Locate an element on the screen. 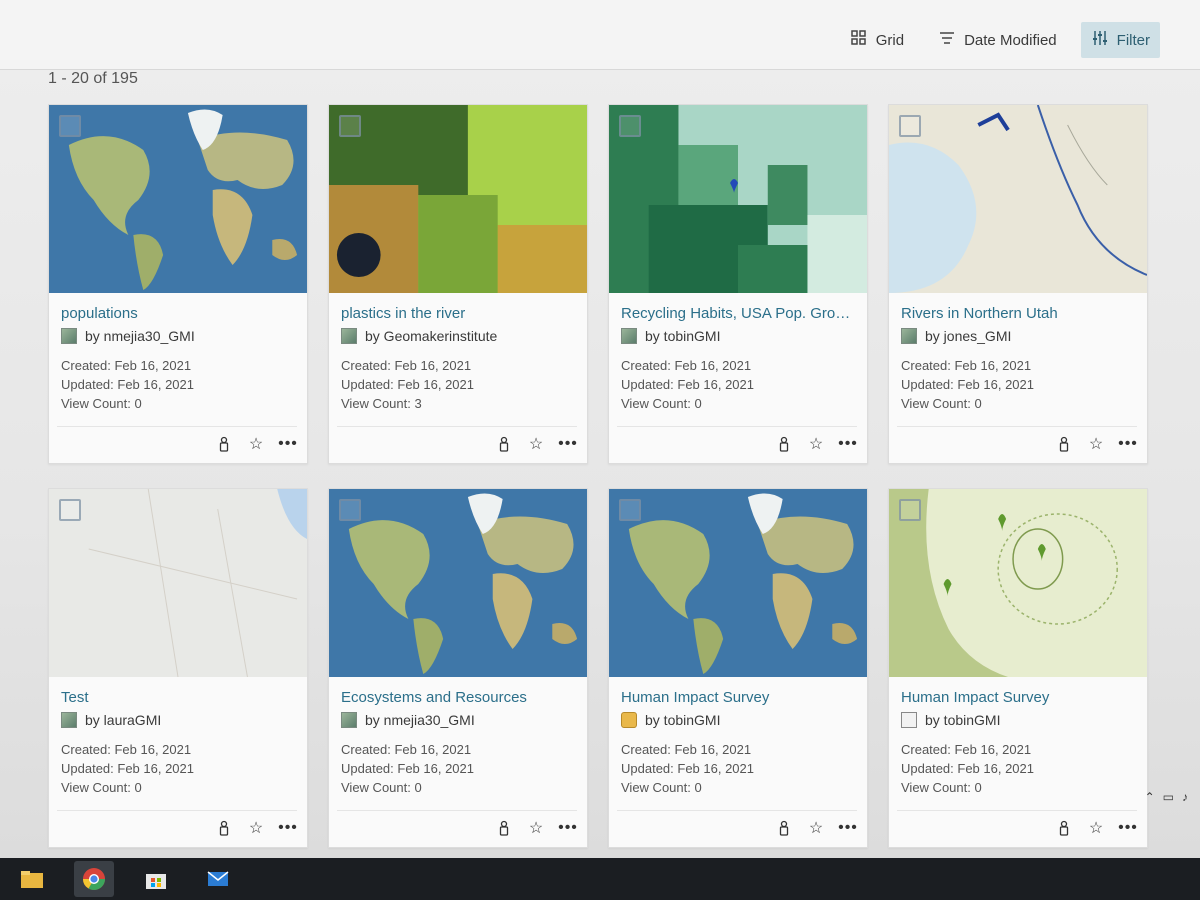 Image resolution: width=1200 pixels, height=900 pixels. file-explorer-icon is located at coordinates (32, 879).